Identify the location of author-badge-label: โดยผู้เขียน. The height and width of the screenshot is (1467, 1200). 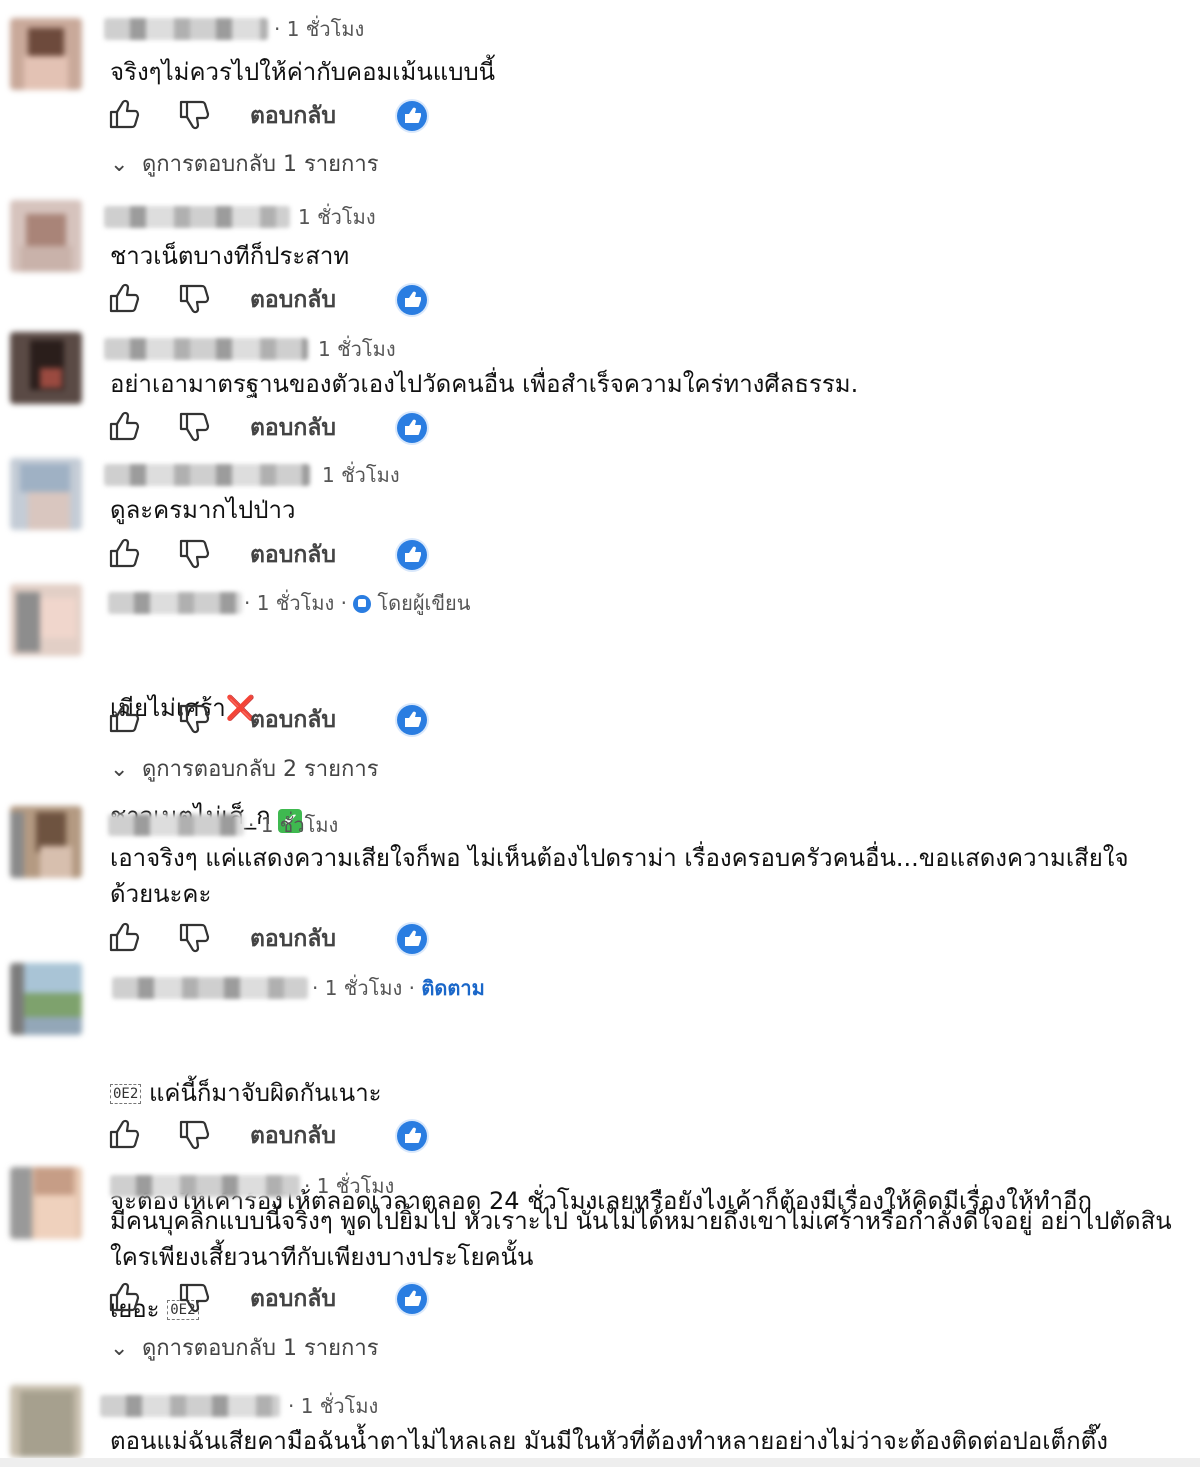
(424, 603).